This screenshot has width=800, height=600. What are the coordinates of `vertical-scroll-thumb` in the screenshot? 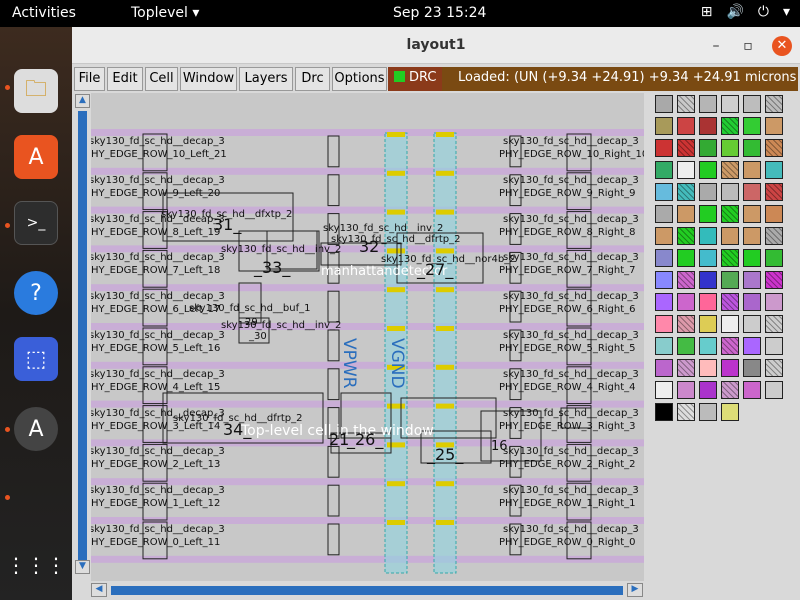 It's located at (82, 336).